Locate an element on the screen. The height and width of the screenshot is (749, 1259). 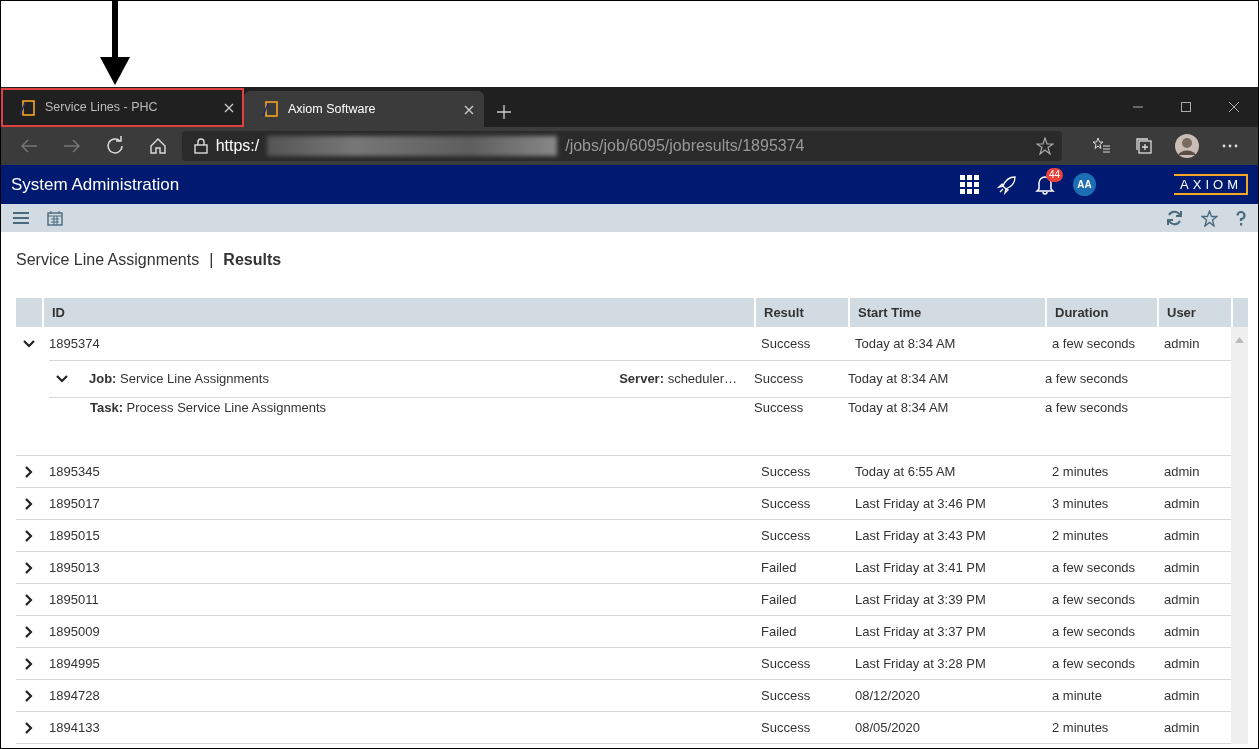
user-avatar: AA is located at coordinates (1085, 184).